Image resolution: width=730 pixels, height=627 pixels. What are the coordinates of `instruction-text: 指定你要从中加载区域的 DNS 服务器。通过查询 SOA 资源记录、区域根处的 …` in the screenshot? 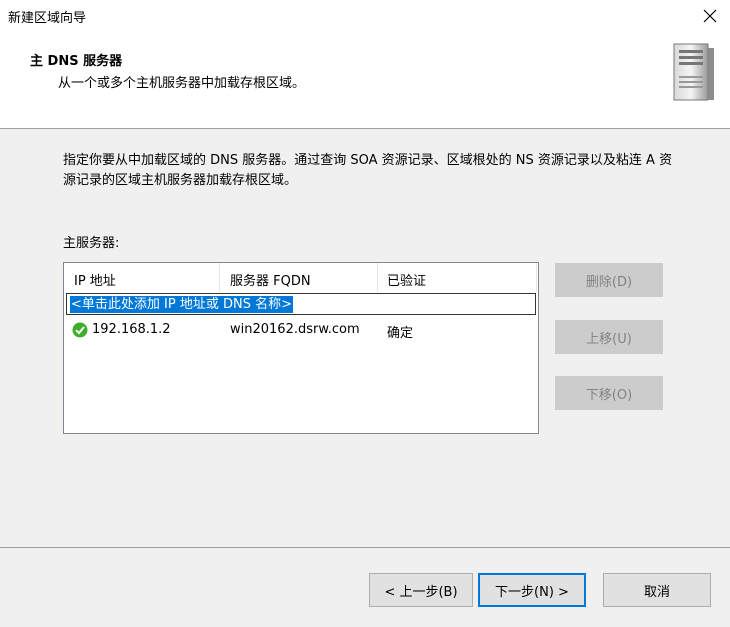 It's located at (368, 170).